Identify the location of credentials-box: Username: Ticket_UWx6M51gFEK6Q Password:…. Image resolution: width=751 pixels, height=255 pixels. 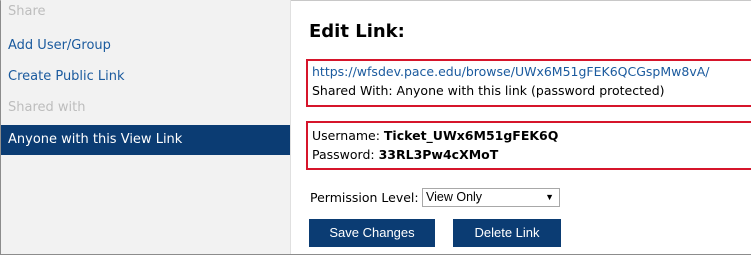
(528, 145).